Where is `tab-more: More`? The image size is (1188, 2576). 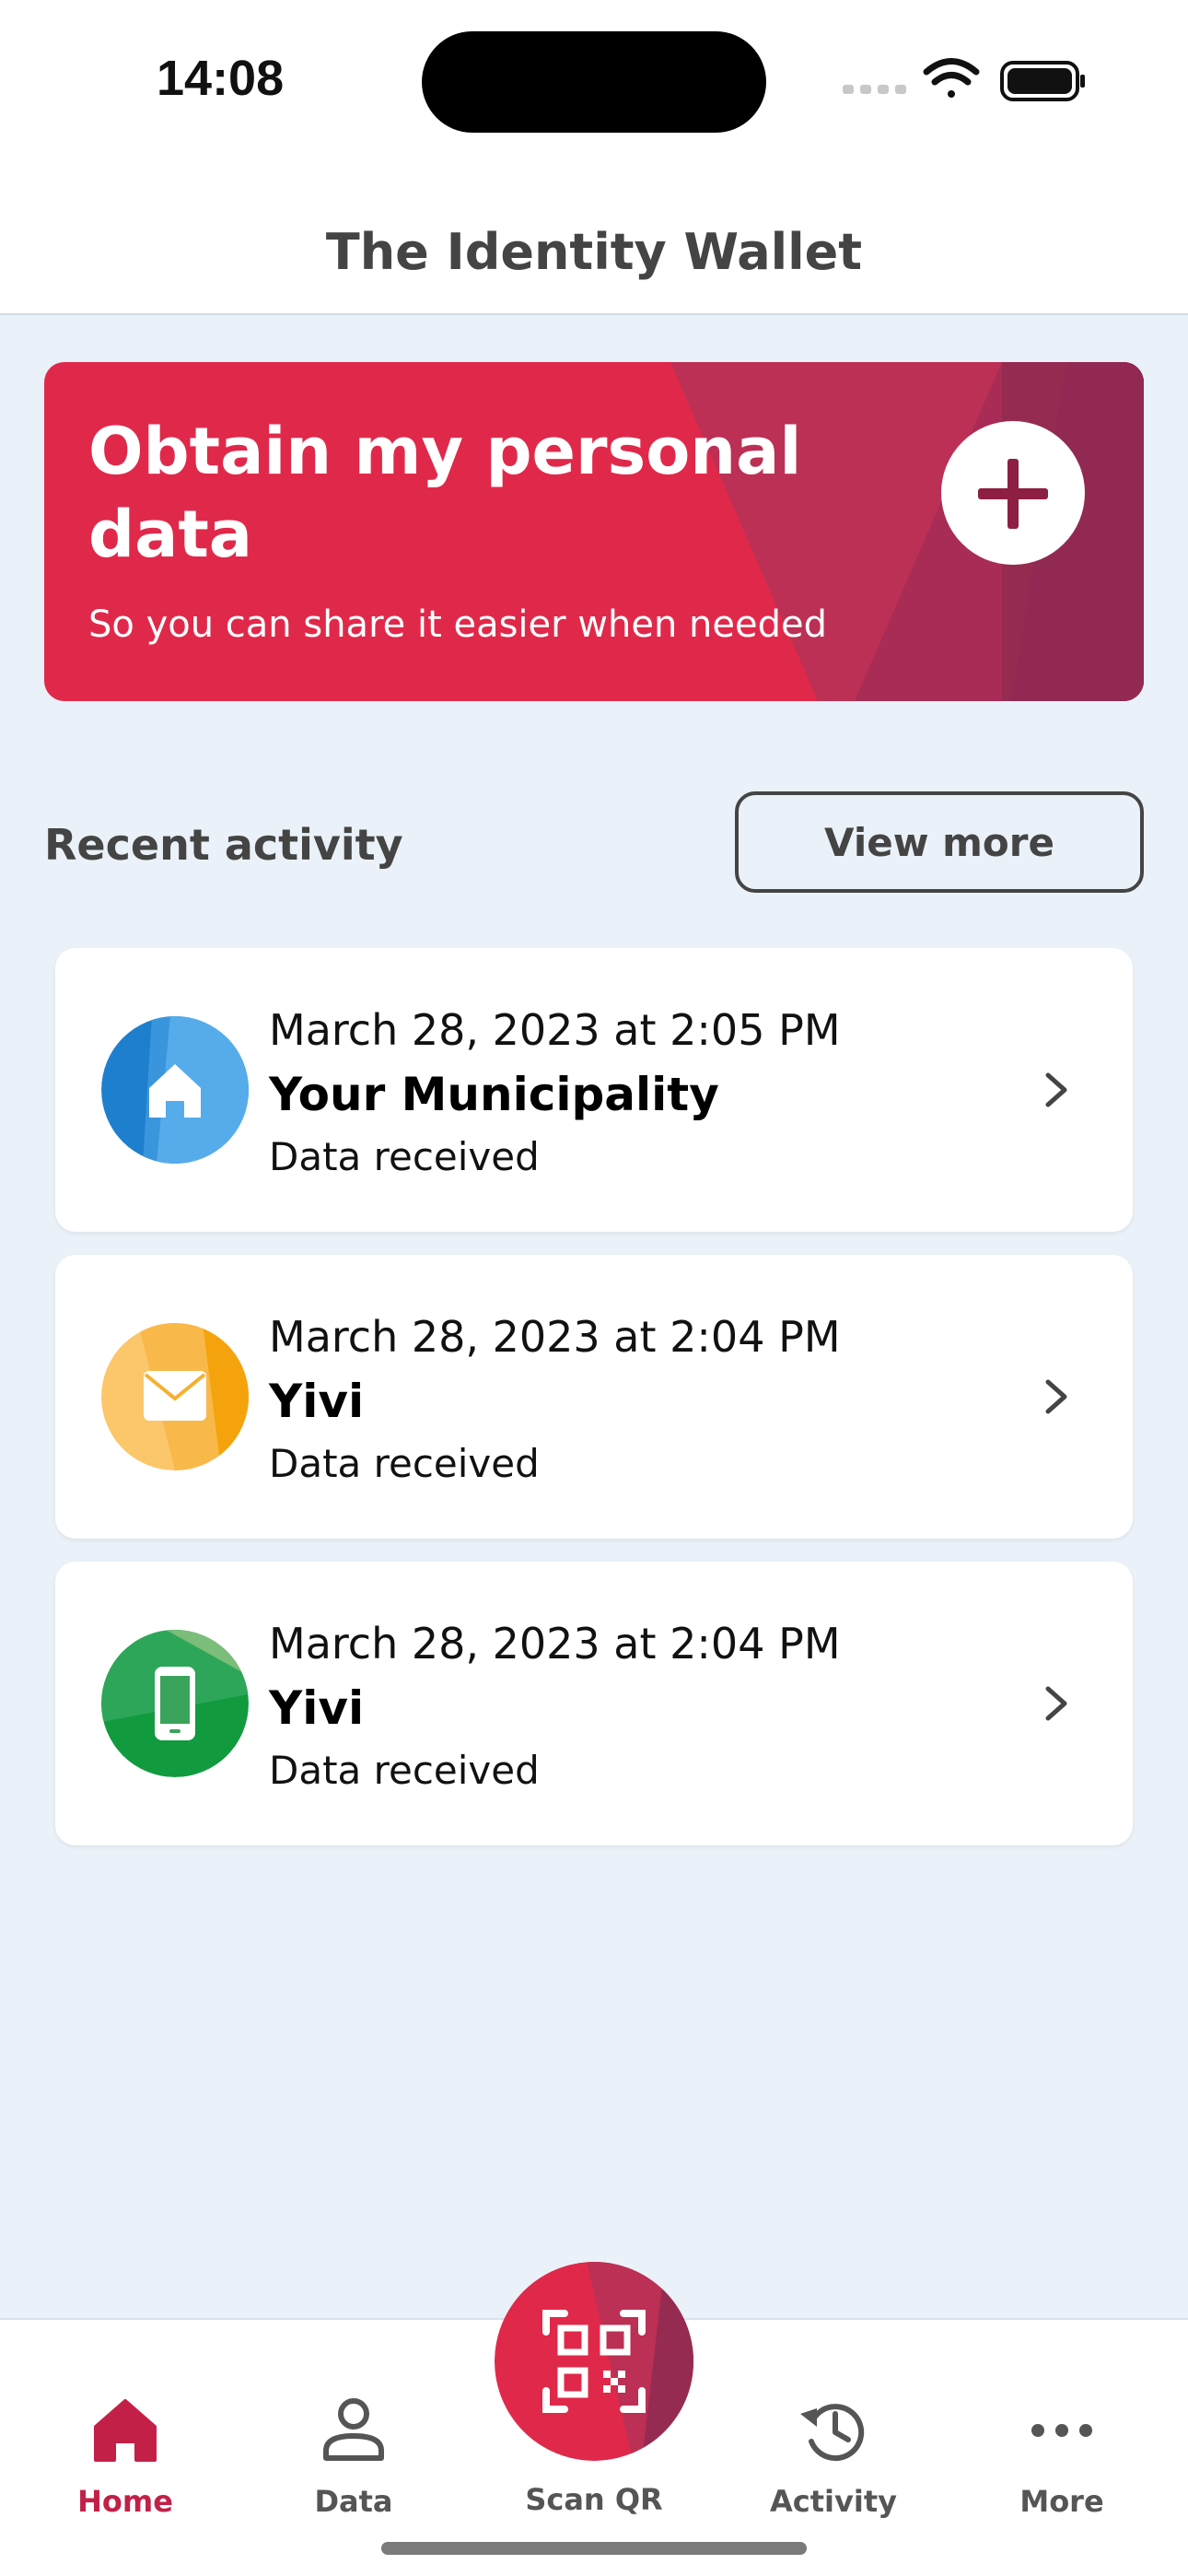 tab-more: More is located at coordinates (1062, 2435).